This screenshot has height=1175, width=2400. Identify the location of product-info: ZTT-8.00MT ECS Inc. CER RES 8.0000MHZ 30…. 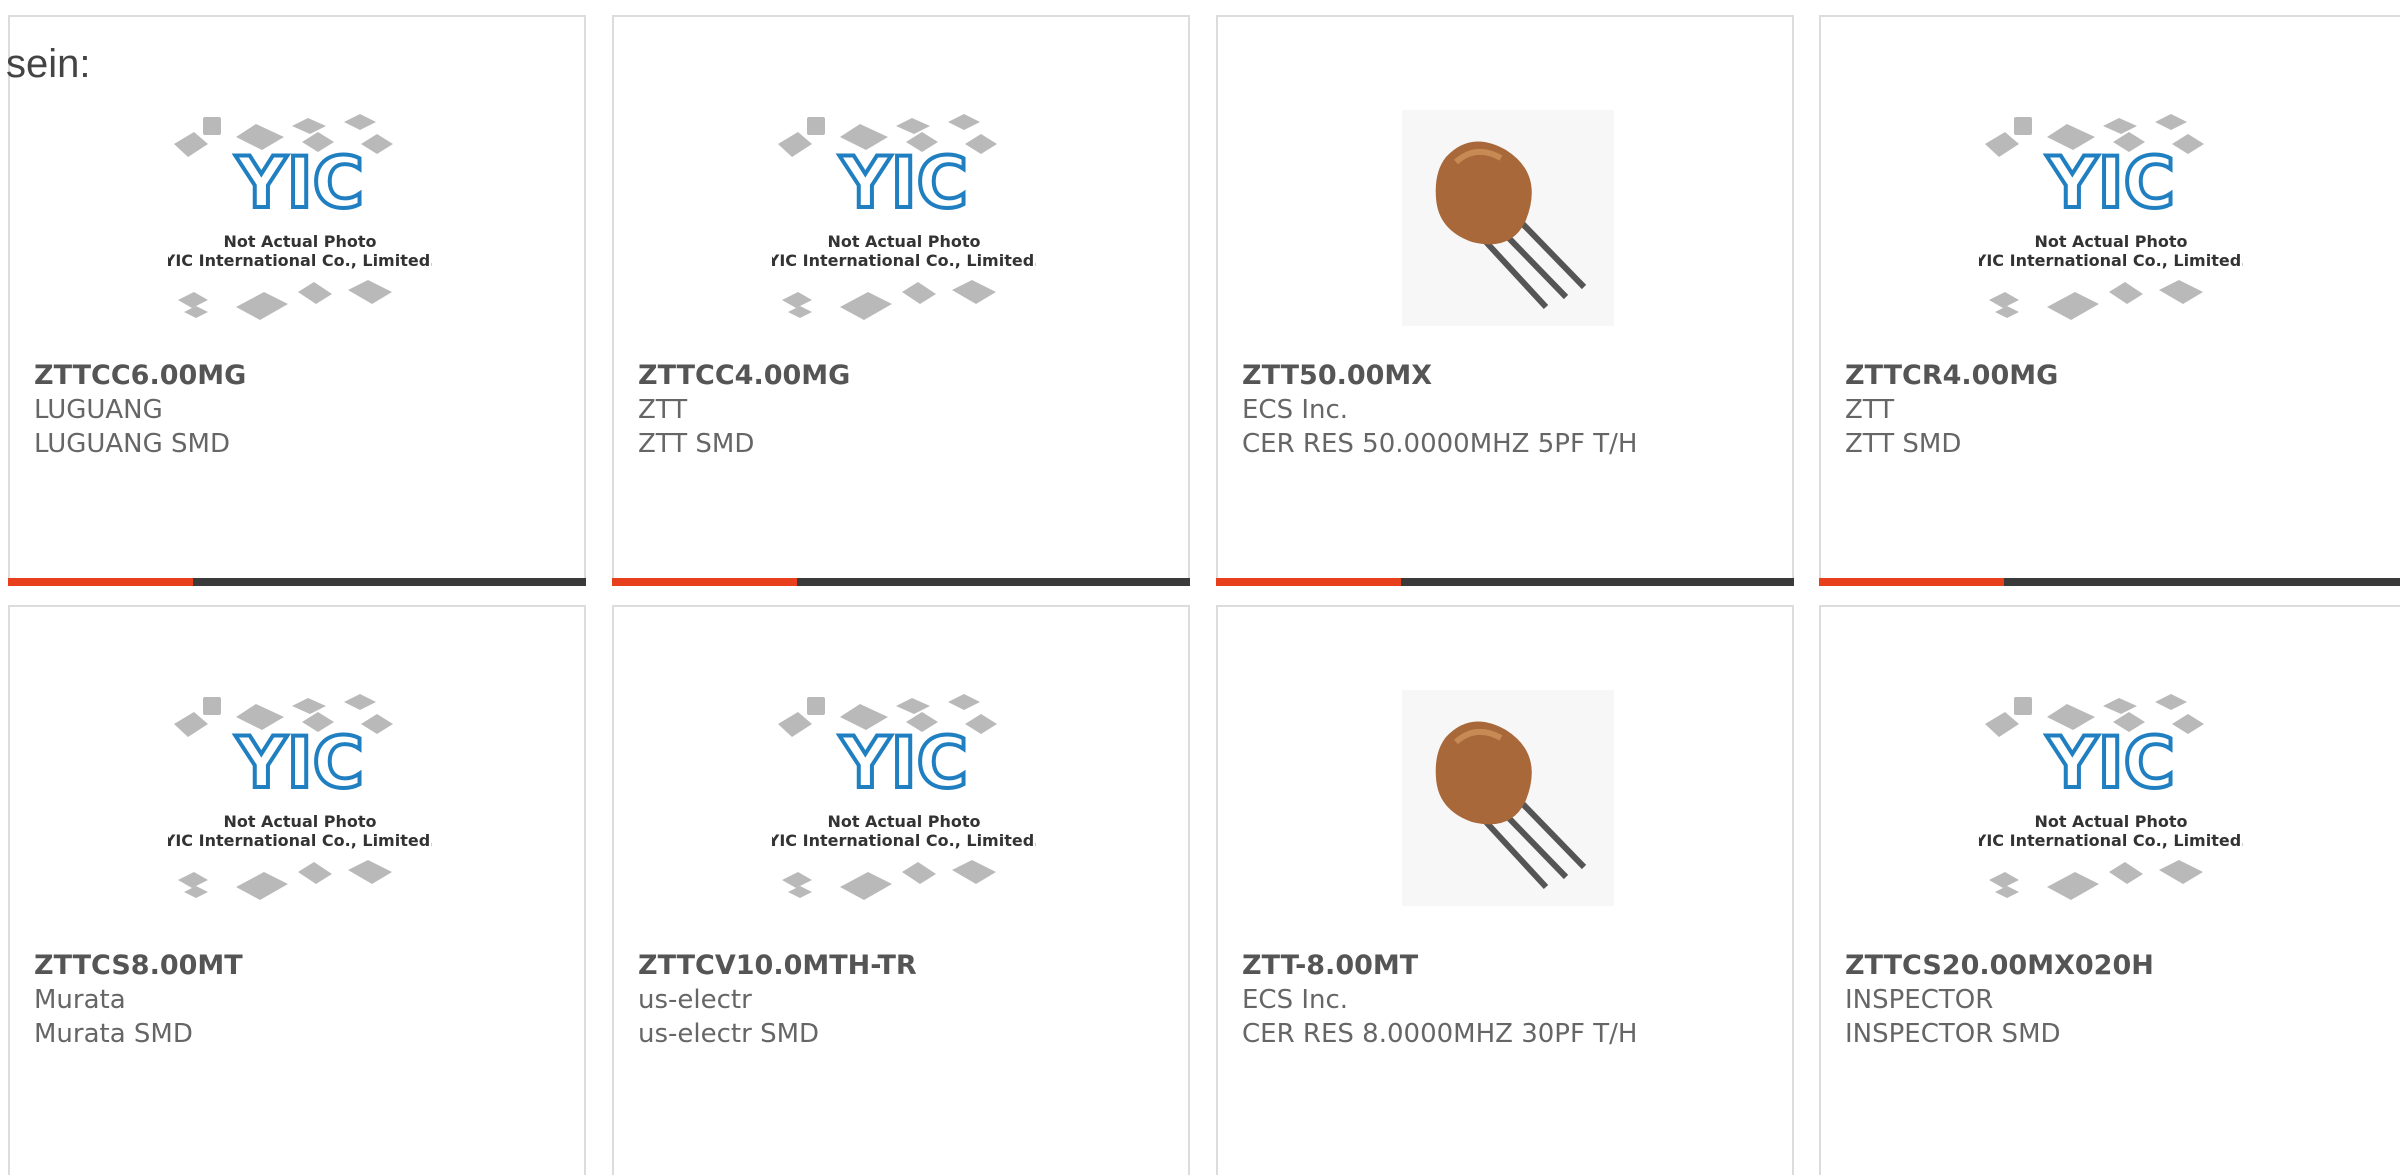
(1439, 1000).